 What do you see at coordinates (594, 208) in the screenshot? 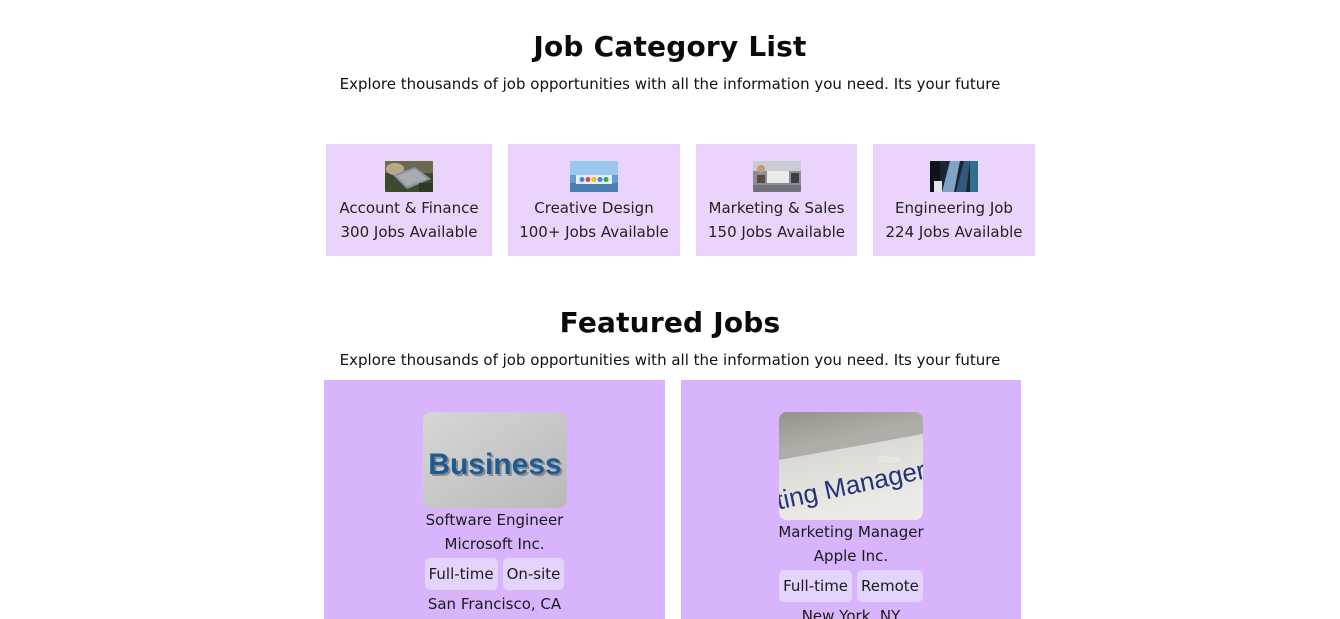
I see `category-name: Creative Design` at bounding box center [594, 208].